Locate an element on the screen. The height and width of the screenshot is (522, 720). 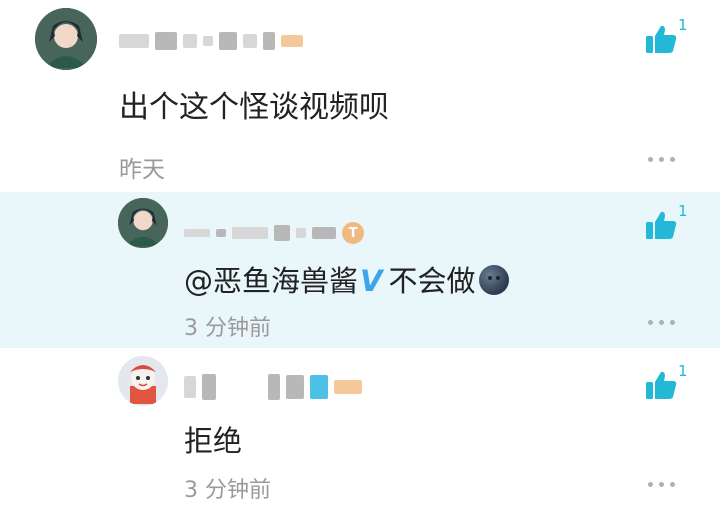
user-level-badge: T is located at coordinates (353, 233).